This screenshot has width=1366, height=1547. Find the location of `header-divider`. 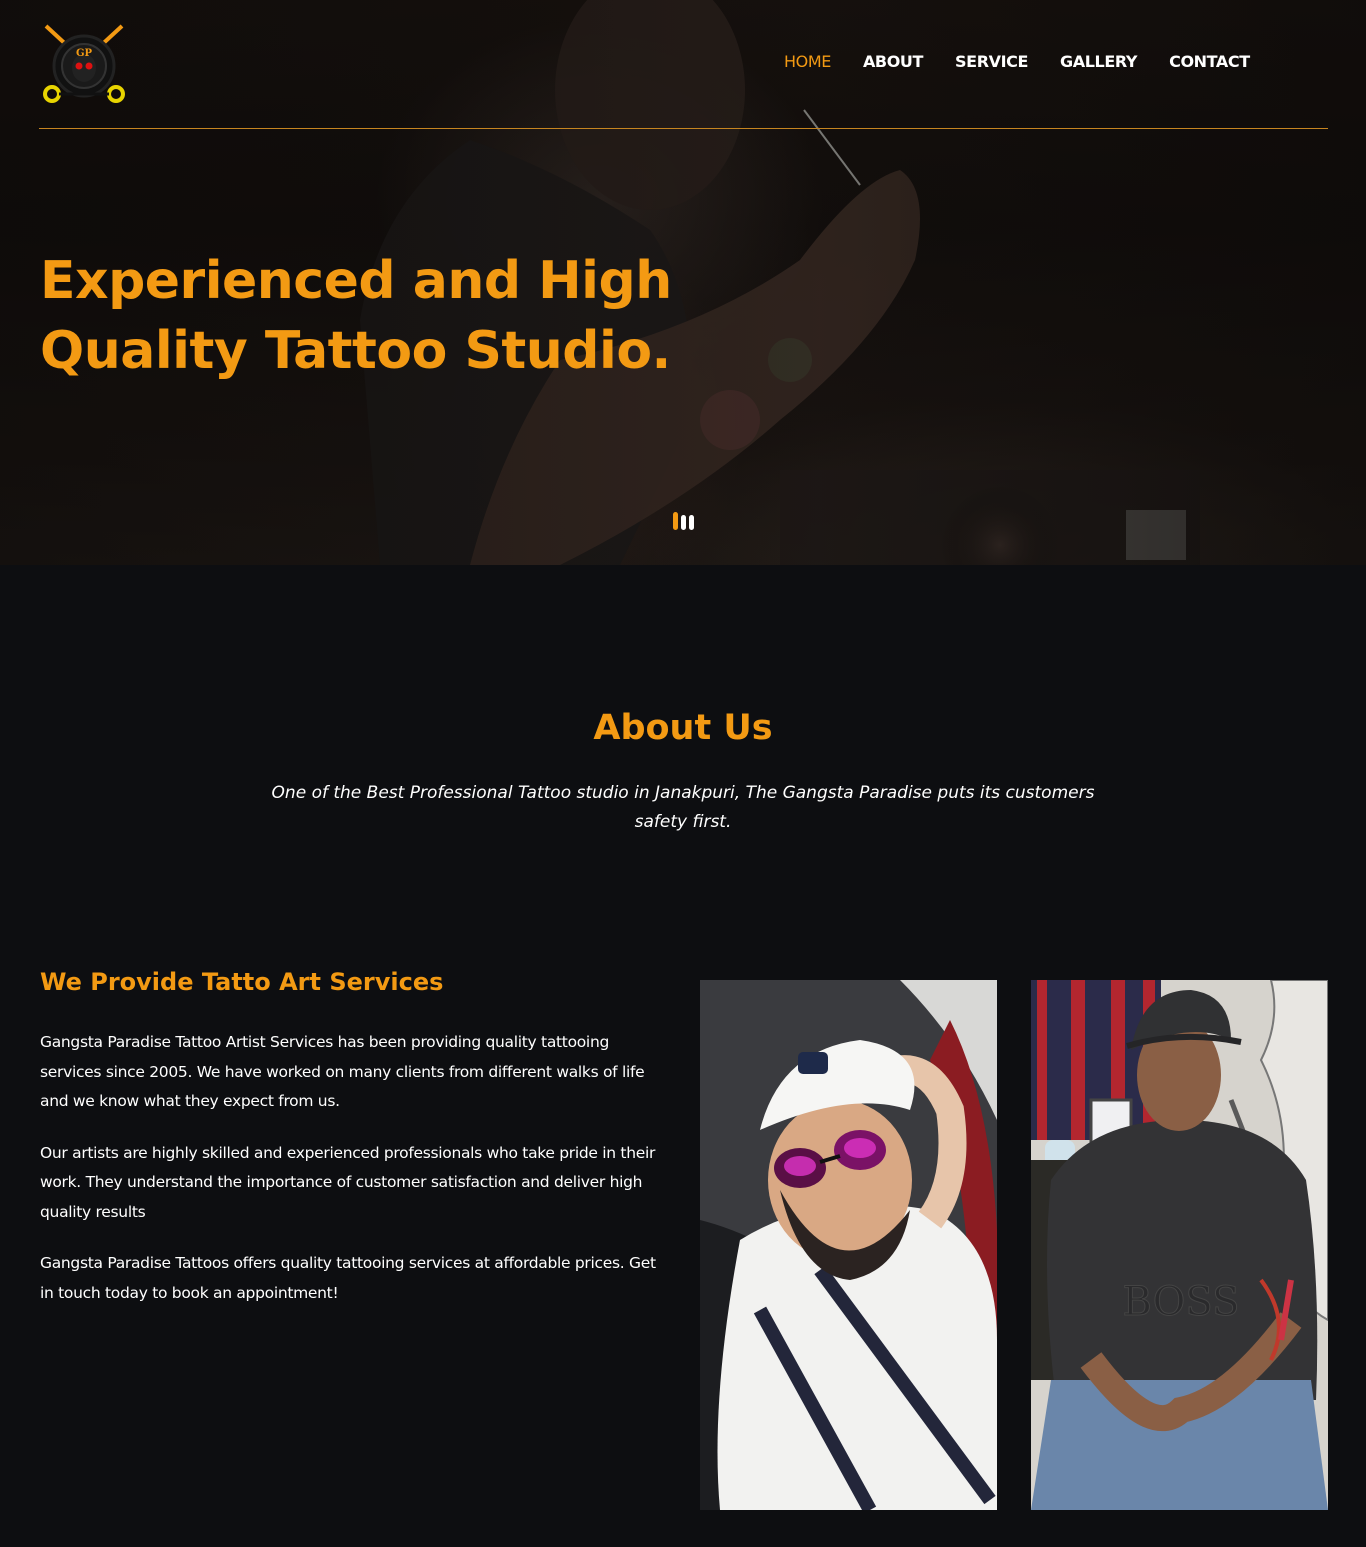

header-divider is located at coordinates (683, 128).